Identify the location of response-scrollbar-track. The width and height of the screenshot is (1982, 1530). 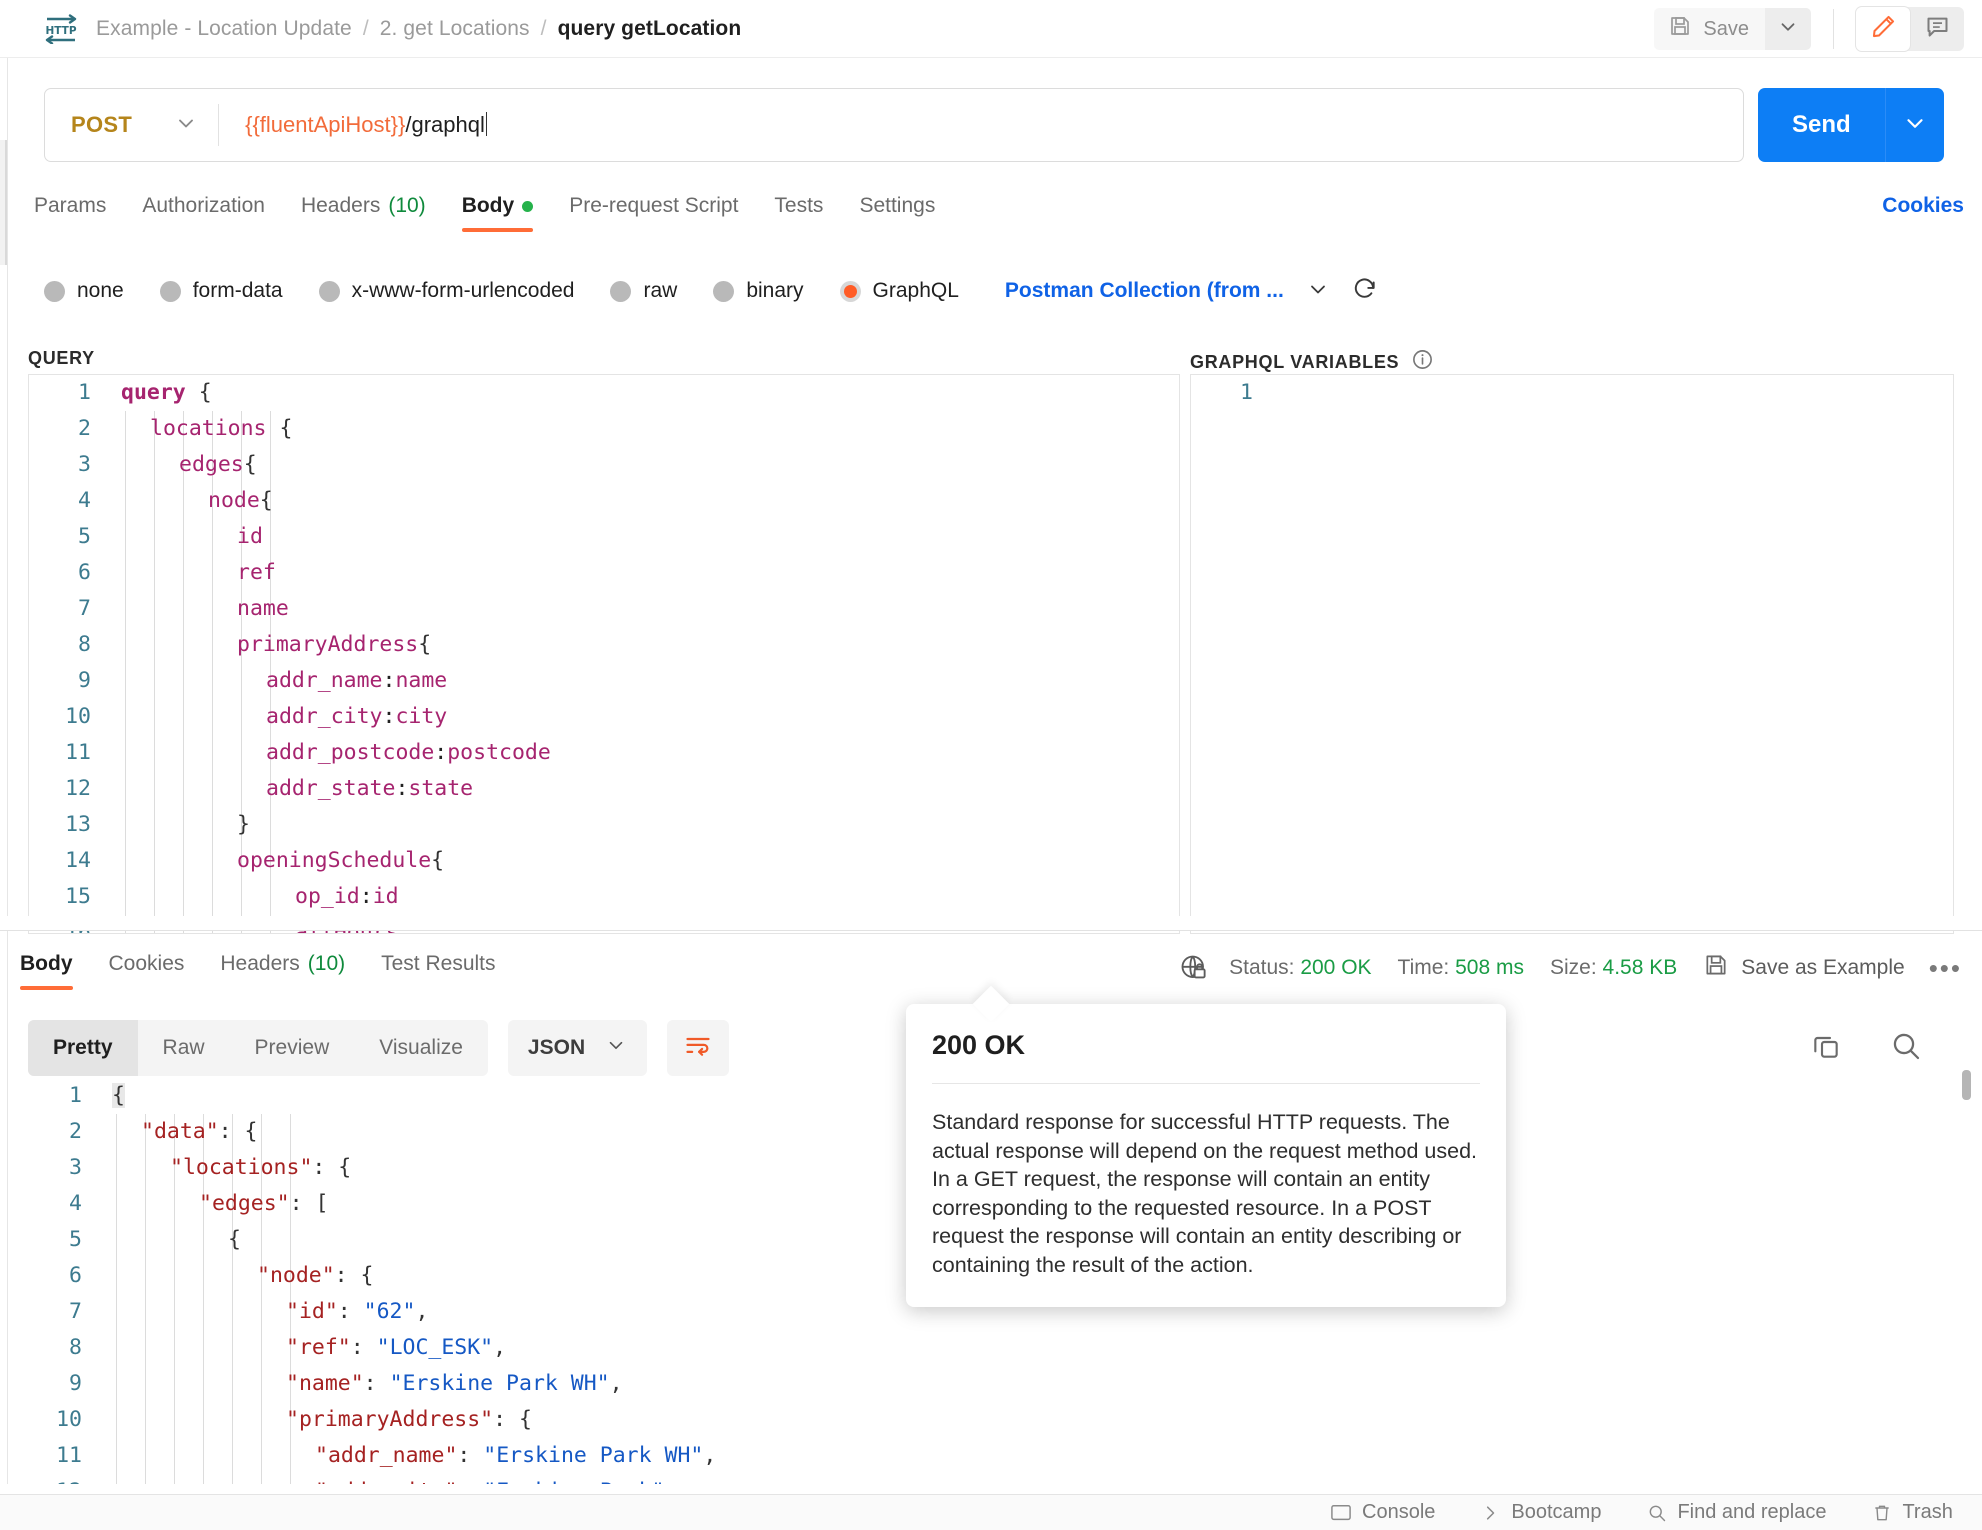
(1966, 1288).